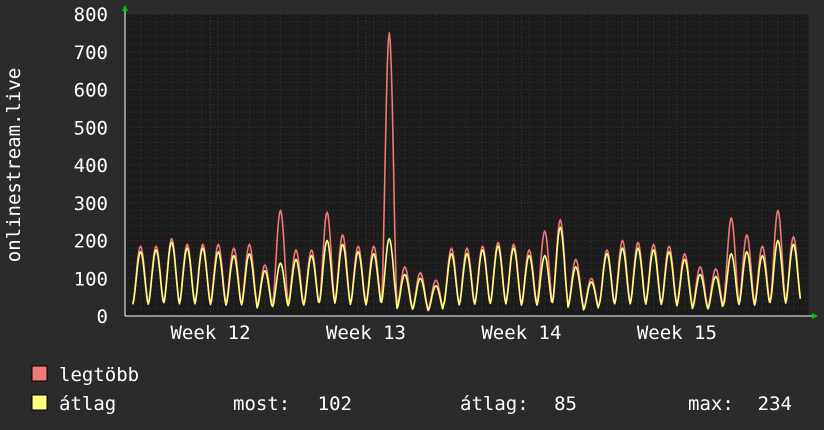 This screenshot has height=430, width=824. Describe the element at coordinates (91, 279) in the screenshot. I see `y-tick-label: 100` at that location.